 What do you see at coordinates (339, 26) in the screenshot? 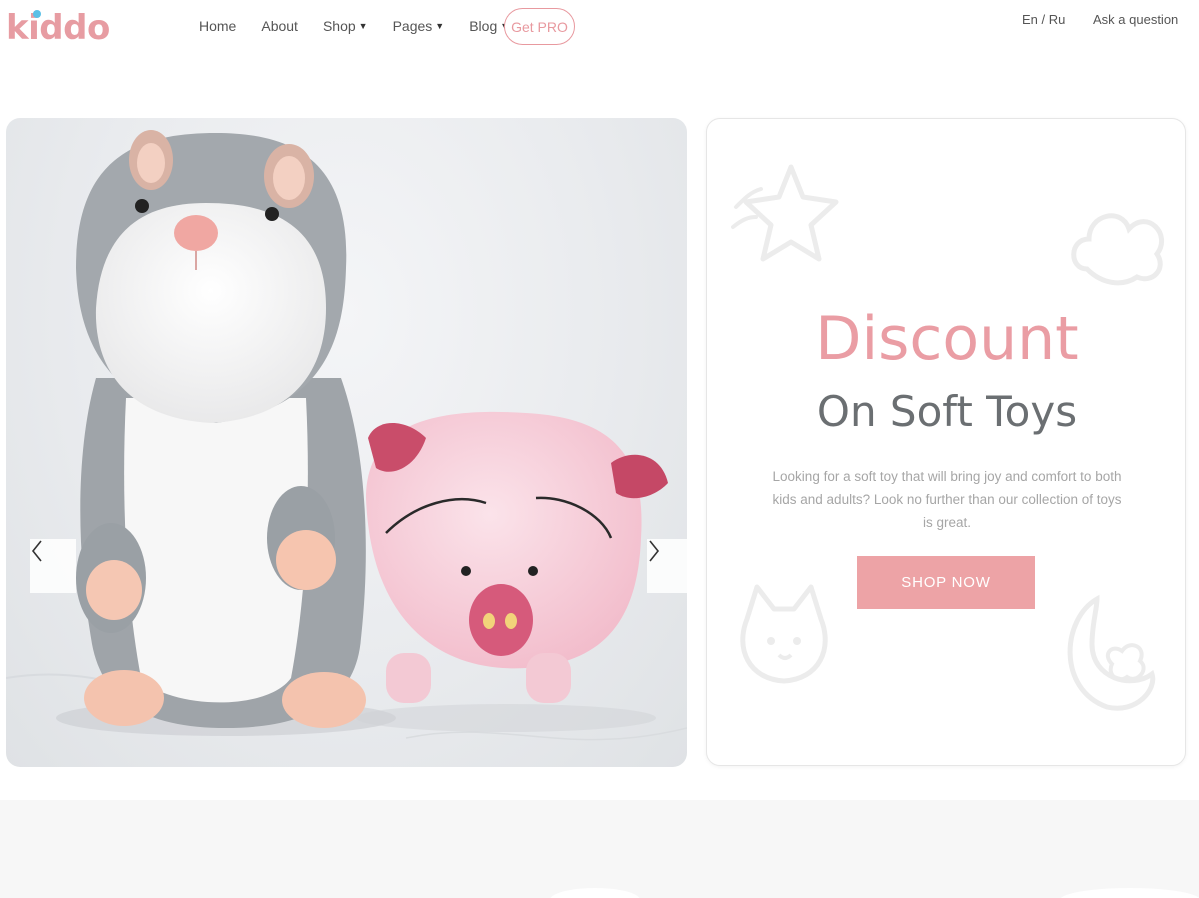
I see `nav-shop-label: Shop` at bounding box center [339, 26].